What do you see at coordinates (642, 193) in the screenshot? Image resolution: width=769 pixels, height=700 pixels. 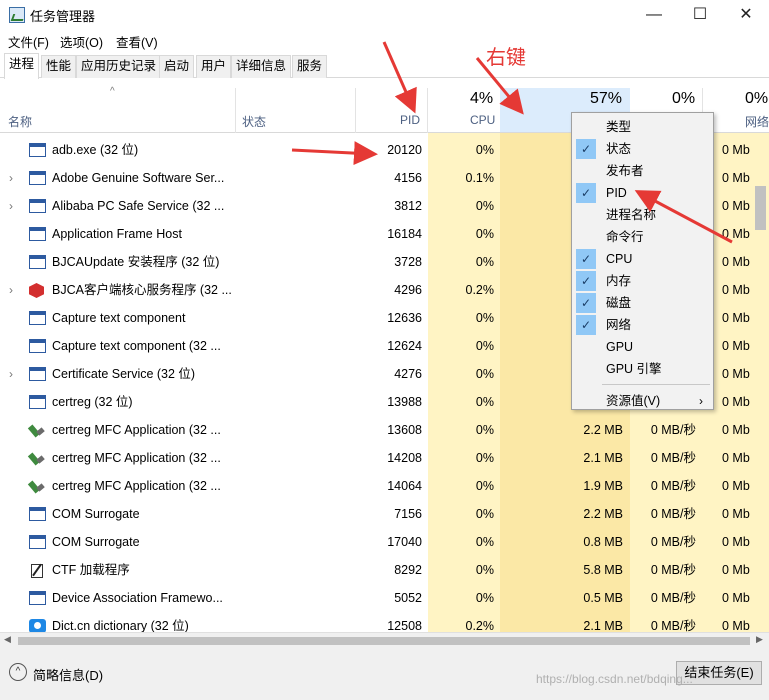 I see `context-menu-item: ✓ PID` at bounding box center [642, 193].